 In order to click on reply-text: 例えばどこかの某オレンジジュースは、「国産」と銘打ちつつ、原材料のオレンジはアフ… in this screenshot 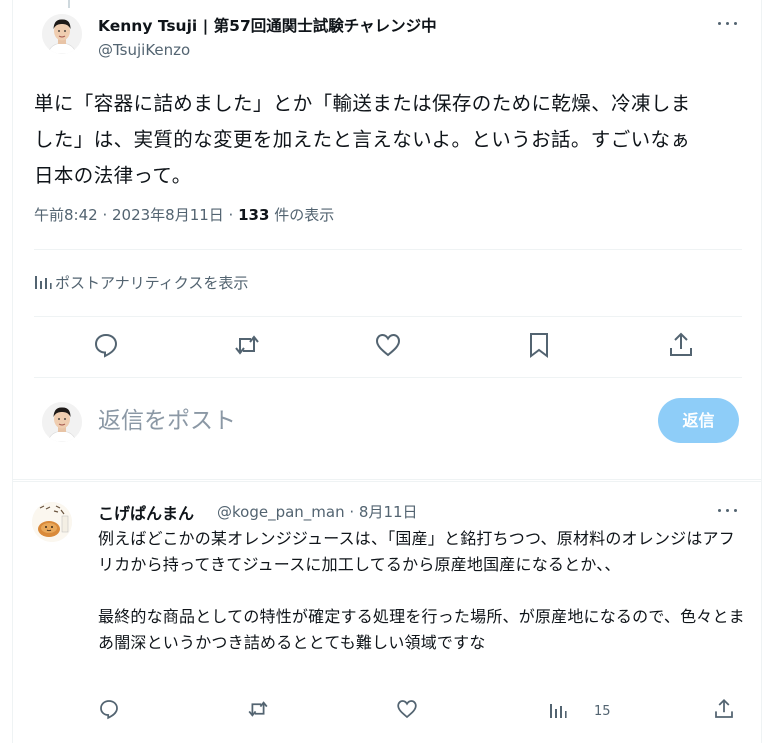, I will do `click(423, 591)`.